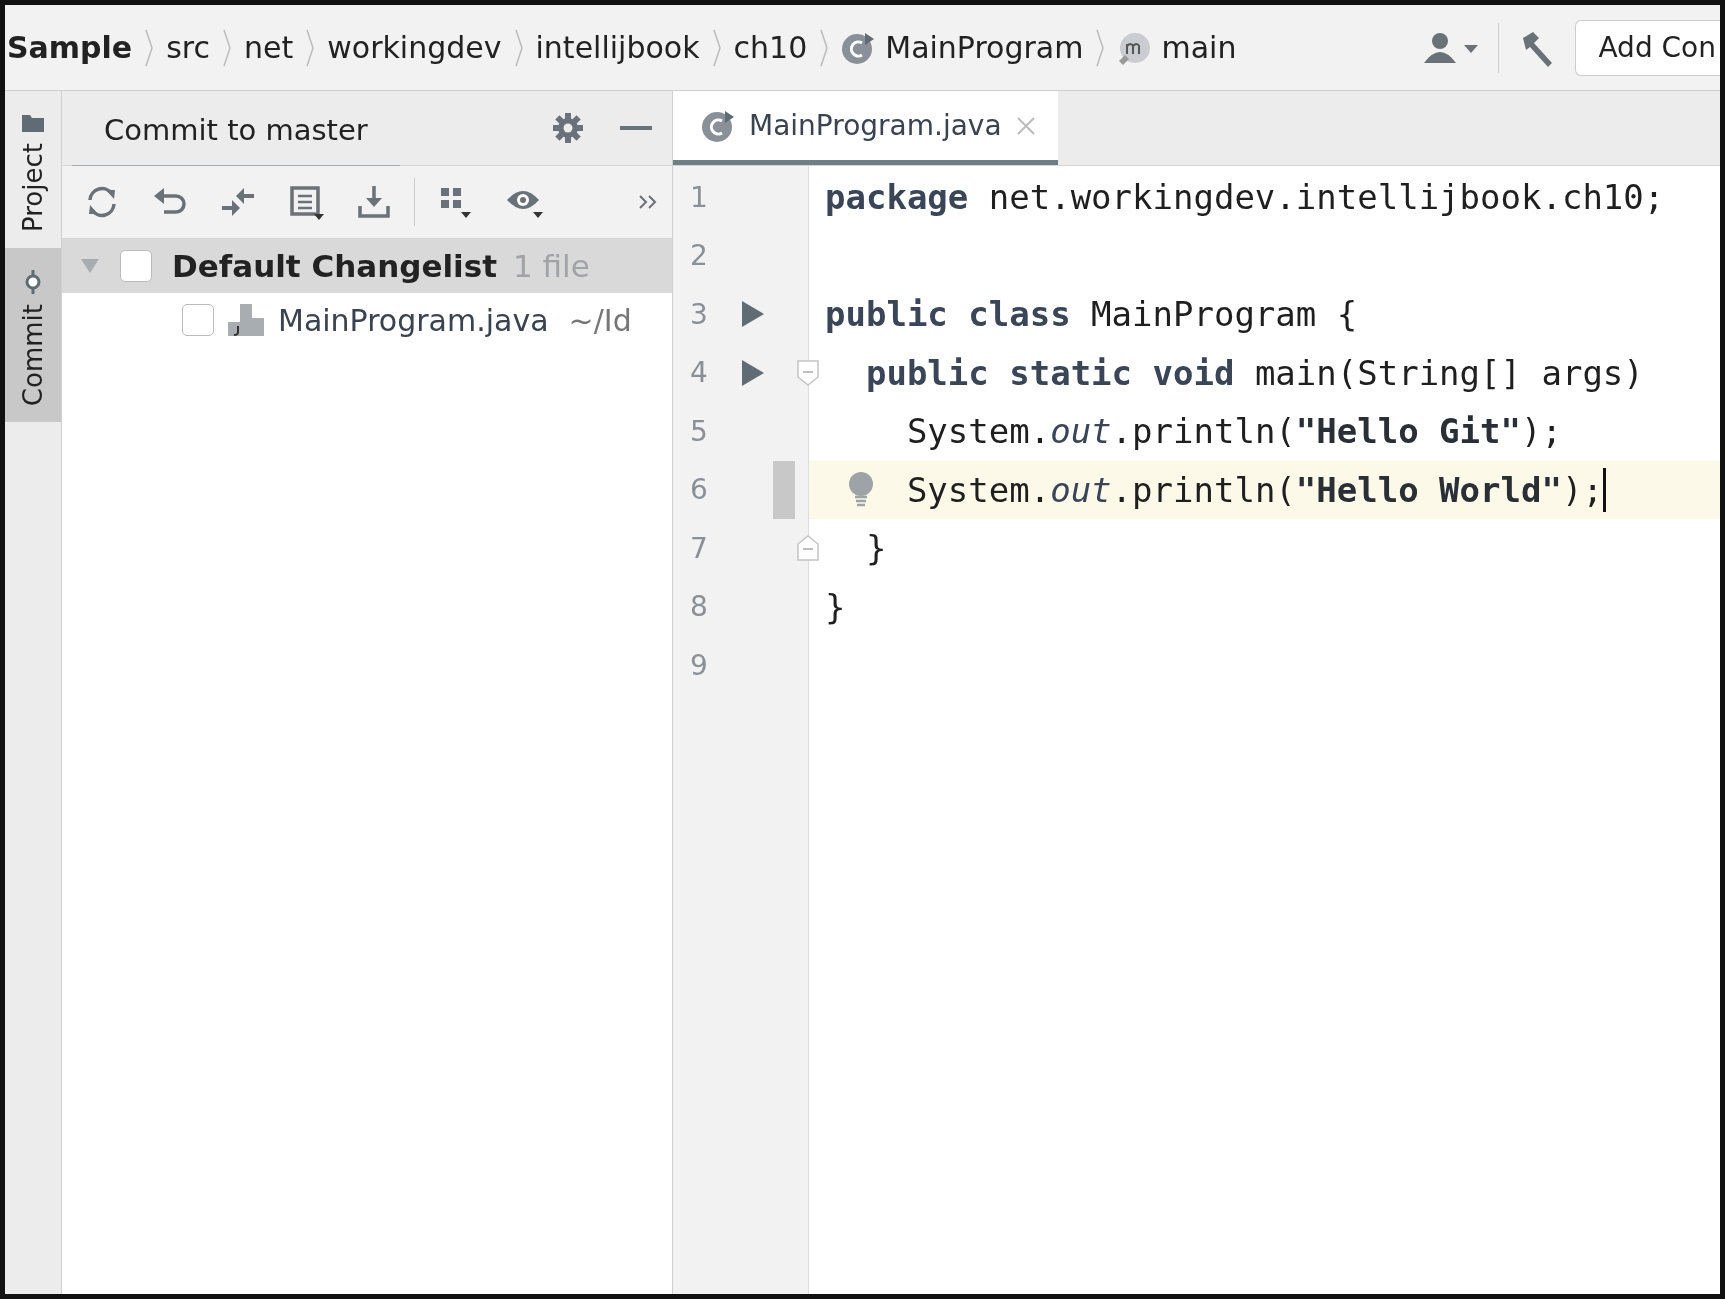 This screenshot has height=1299, width=1725. I want to click on add-configuration-button: Add Con, so click(1647, 47).